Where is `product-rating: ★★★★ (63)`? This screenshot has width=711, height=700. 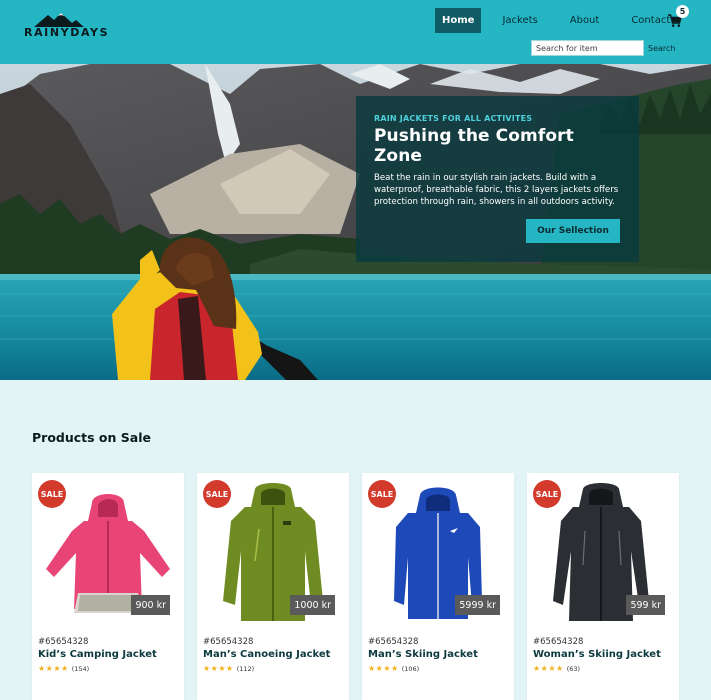 product-rating: ★★★★ (63) is located at coordinates (556, 668).